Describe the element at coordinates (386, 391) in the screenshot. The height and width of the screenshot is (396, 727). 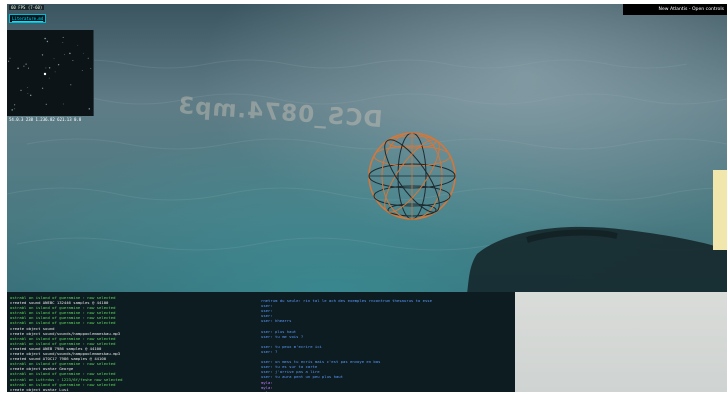
I see `chat-log-line: myla:` at that location.